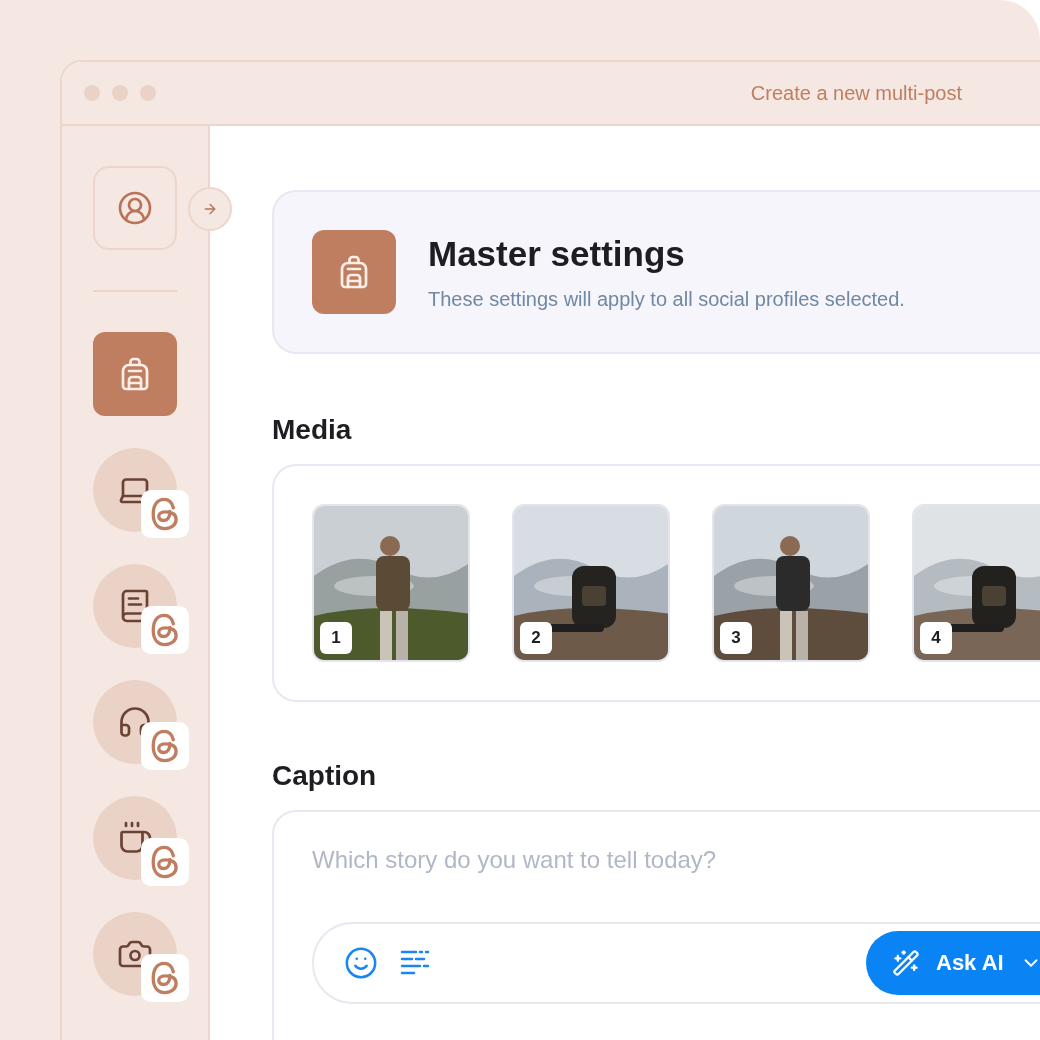  What do you see at coordinates (336, 638) in the screenshot?
I see `order-number: 1` at bounding box center [336, 638].